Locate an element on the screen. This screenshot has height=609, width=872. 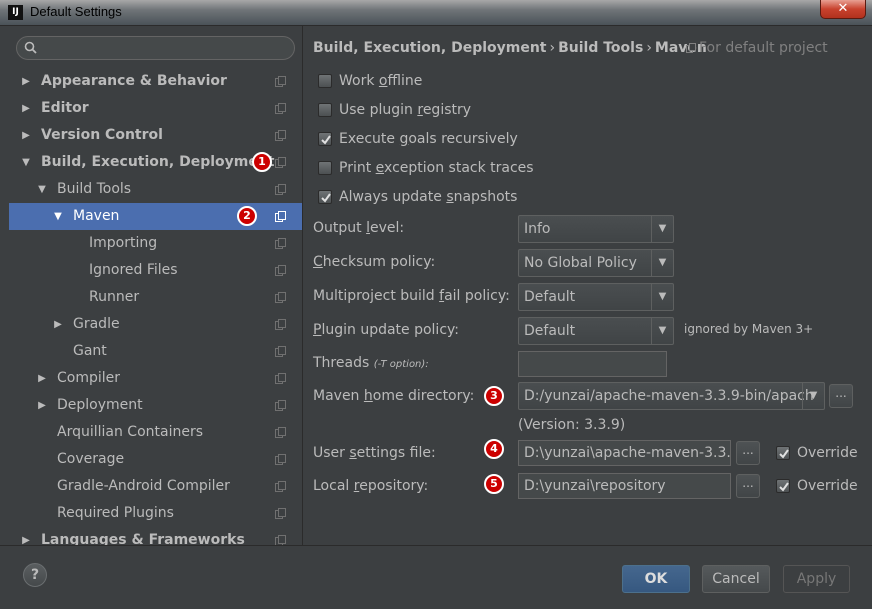
threads-label: Threads (-T option): is located at coordinates (371, 363).